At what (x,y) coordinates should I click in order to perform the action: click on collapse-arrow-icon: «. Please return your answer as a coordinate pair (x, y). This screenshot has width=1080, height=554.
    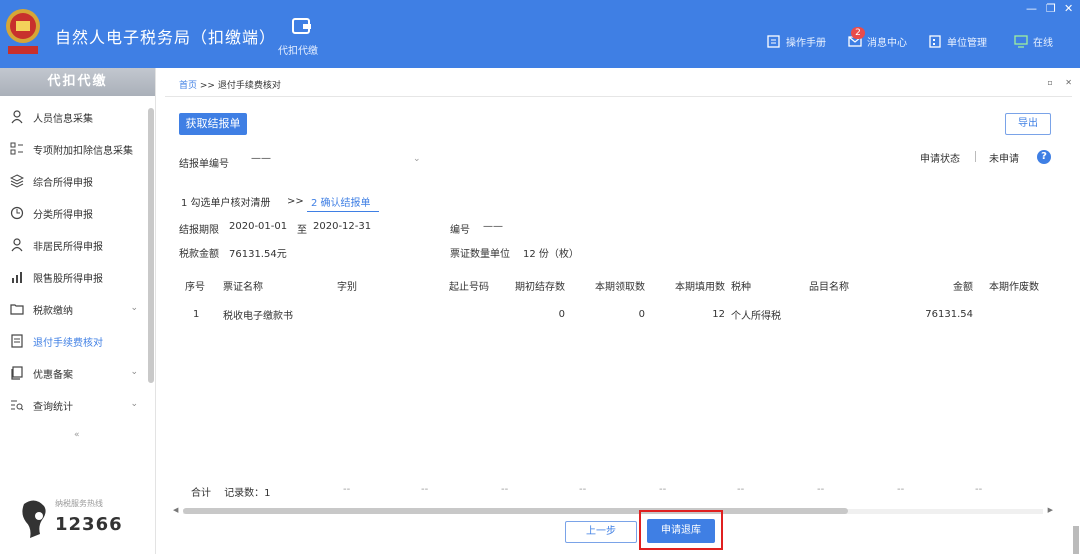
    Looking at the image, I should click on (77, 435).